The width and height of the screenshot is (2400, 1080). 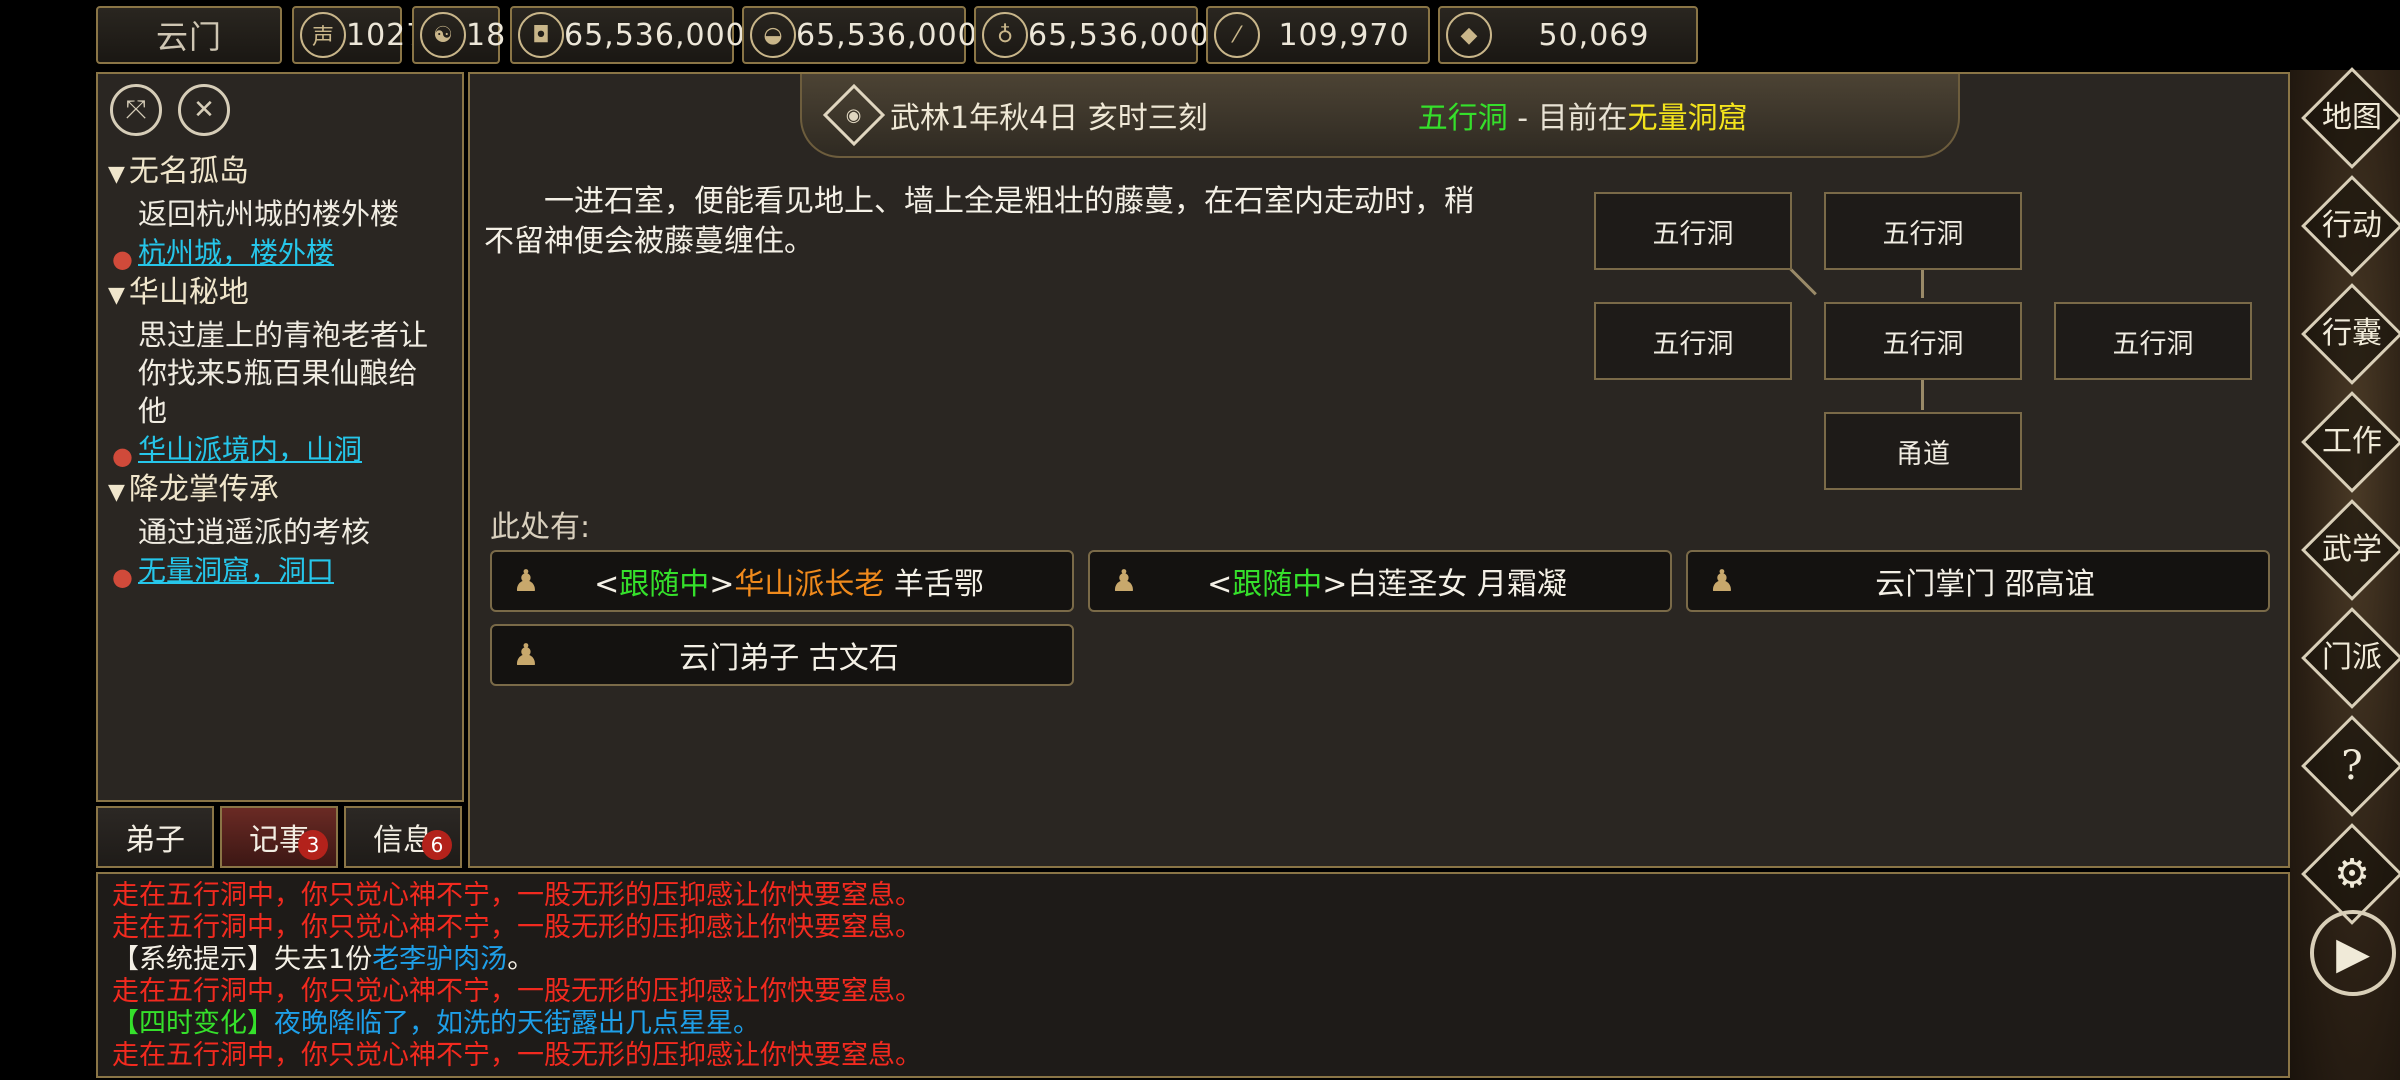 What do you see at coordinates (283, 335) in the screenshot?
I see `quest-desc: 思过崖上的青袍老者让` at bounding box center [283, 335].